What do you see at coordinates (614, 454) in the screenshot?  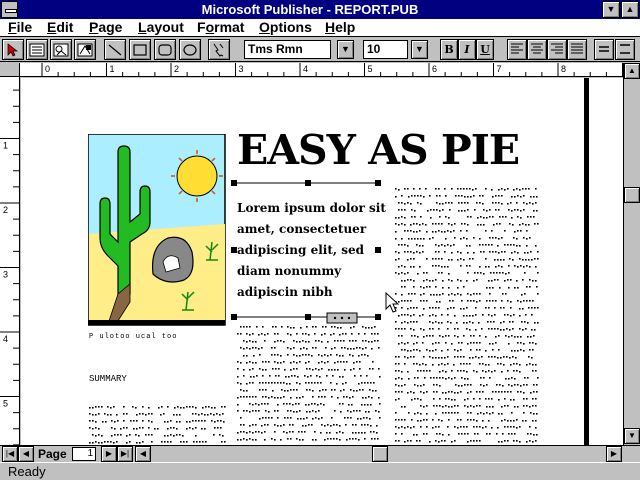 I see `scroll-right-button: ▶` at bounding box center [614, 454].